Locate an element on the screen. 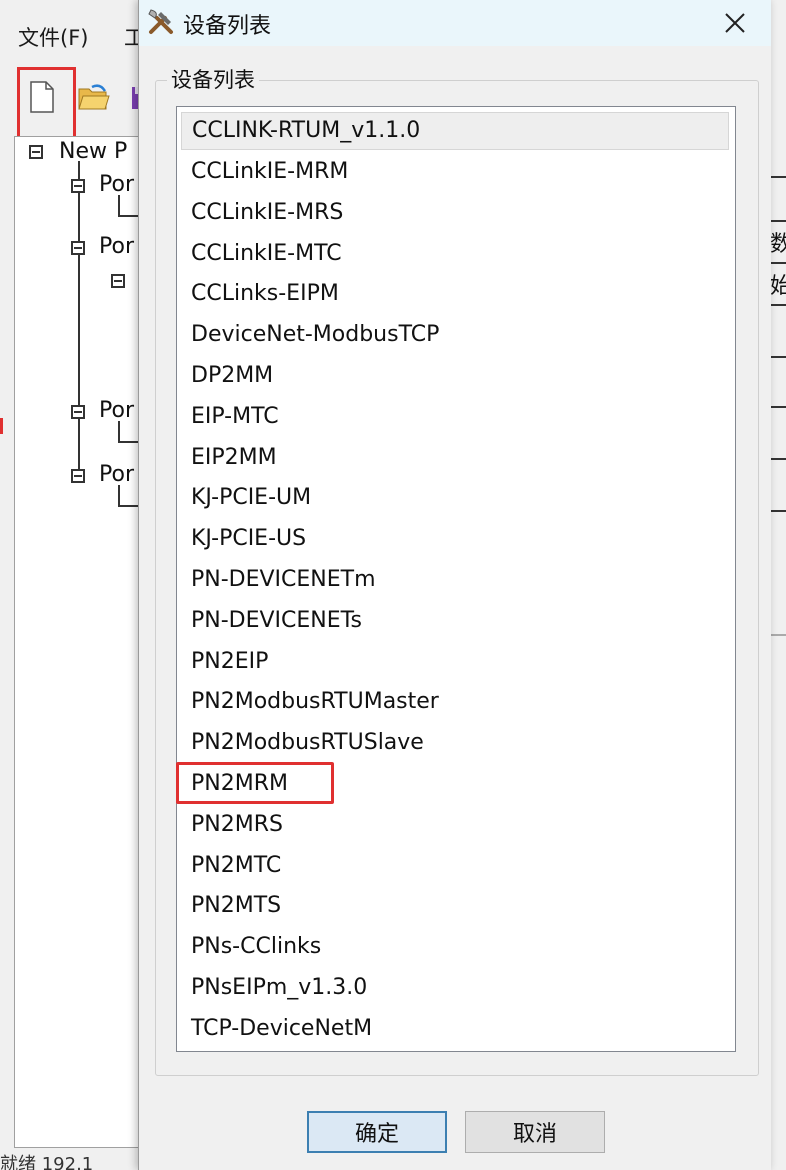 Image resolution: width=786 pixels, height=1170 pixels. tools-icon is located at coordinates (160, 21).